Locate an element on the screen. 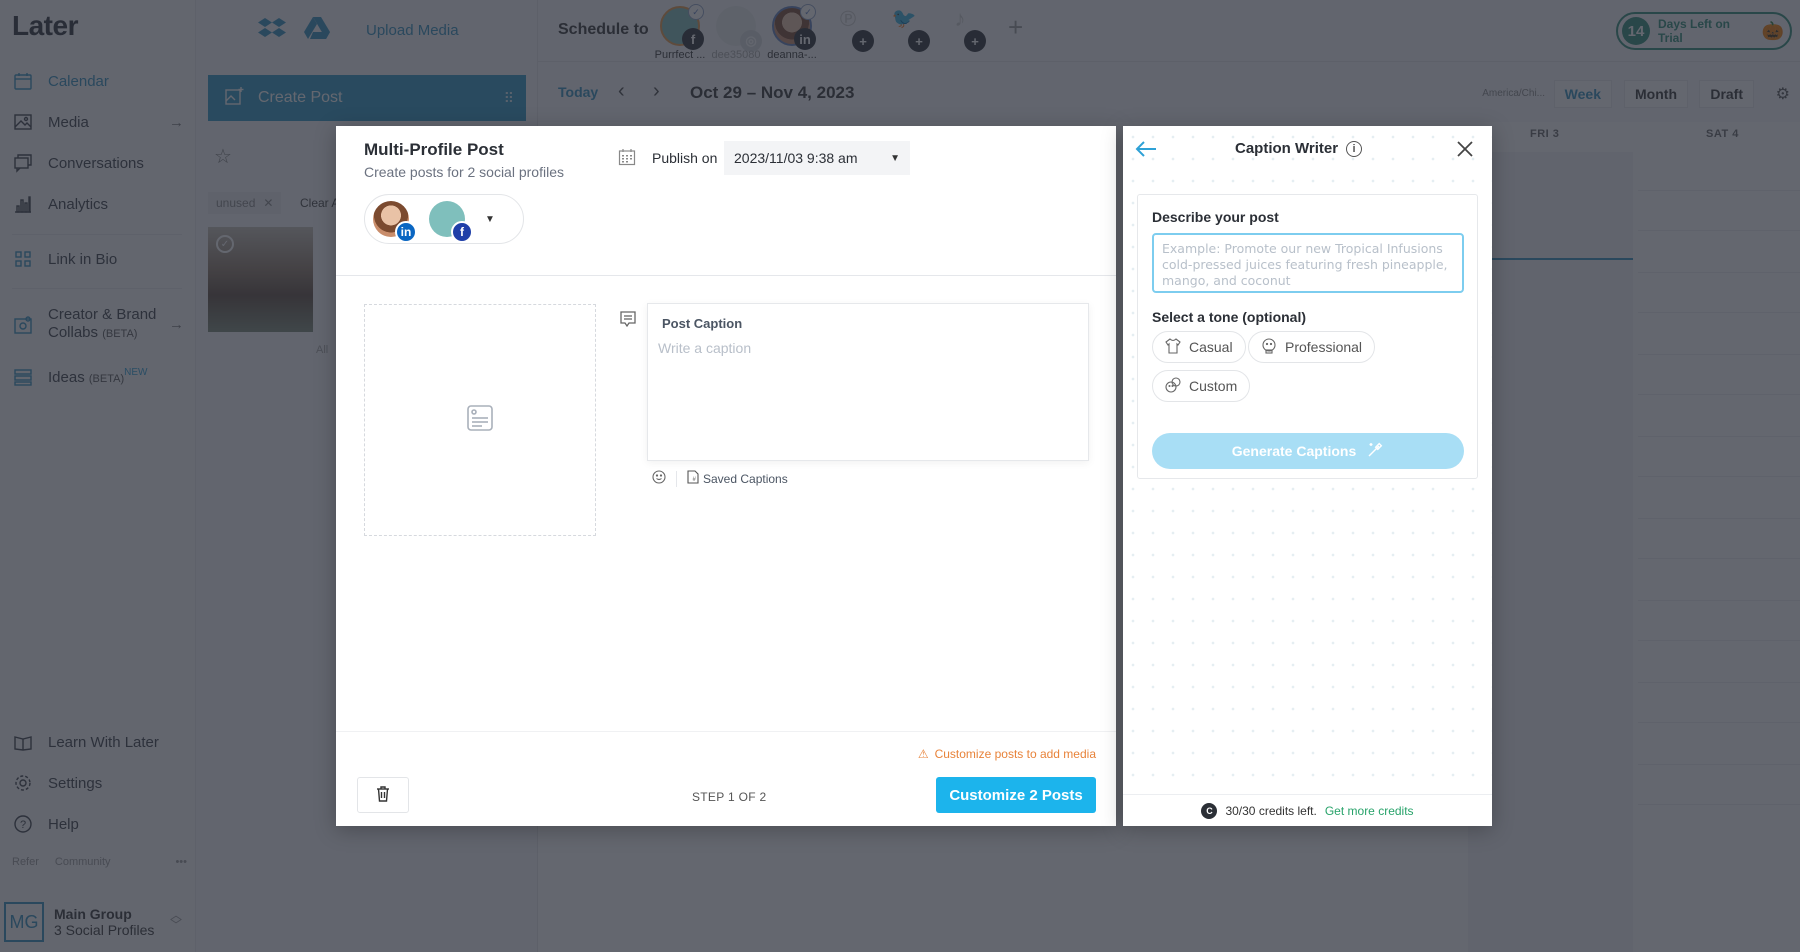  avatar-facebook-profile: f is located at coordinates (451, 222).